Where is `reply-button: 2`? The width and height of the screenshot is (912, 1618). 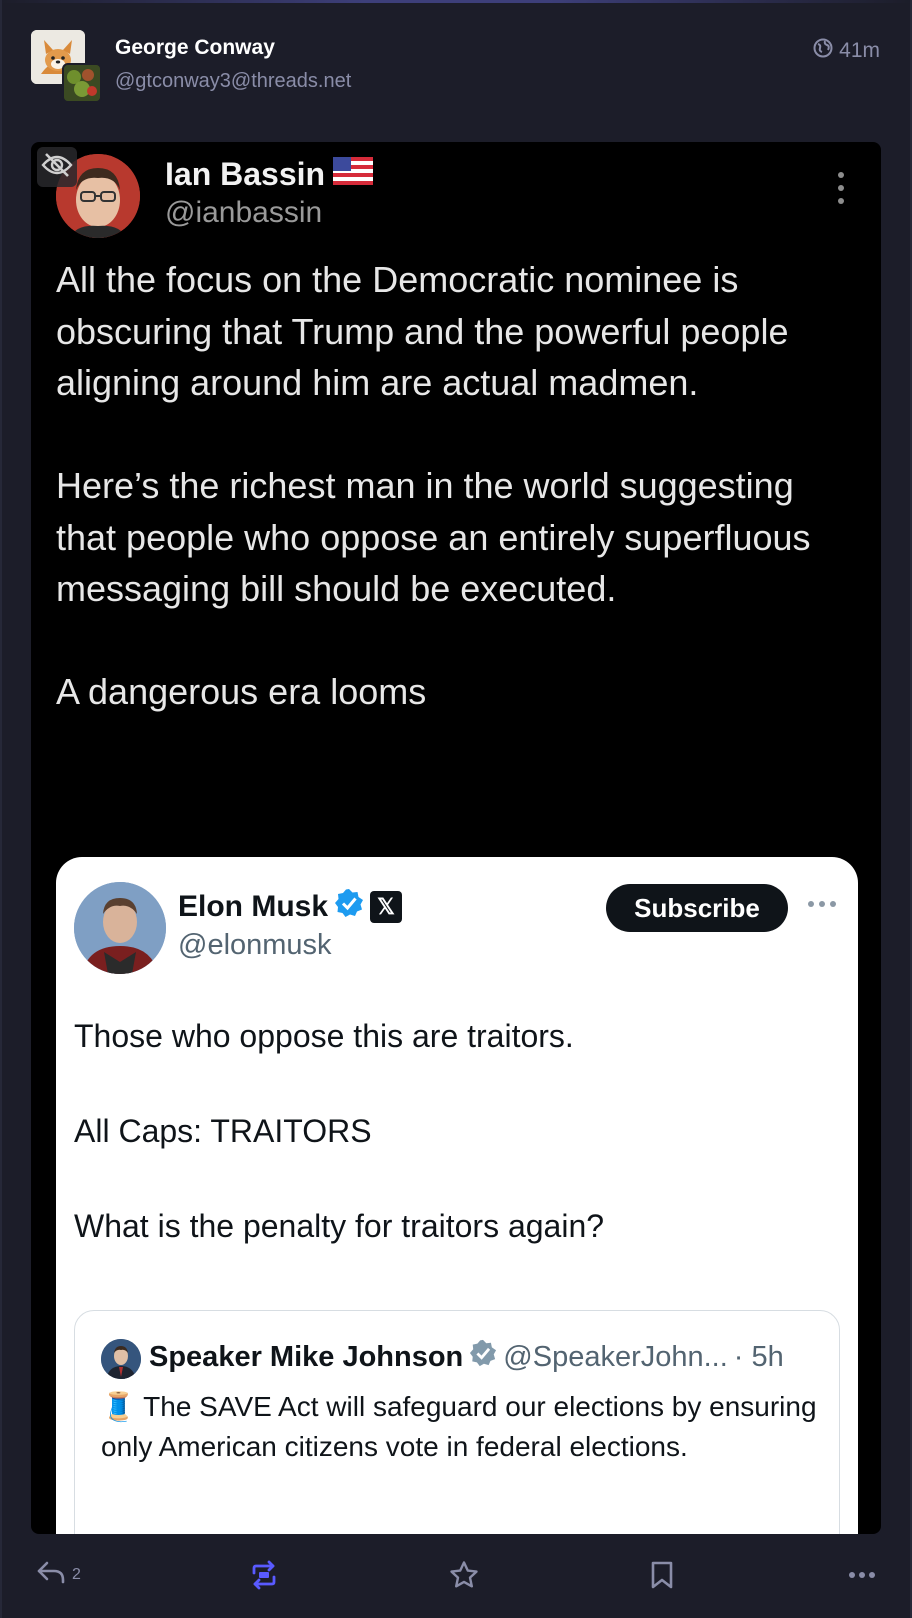
reply-button: 2 is located at coordinates (58, 1574).